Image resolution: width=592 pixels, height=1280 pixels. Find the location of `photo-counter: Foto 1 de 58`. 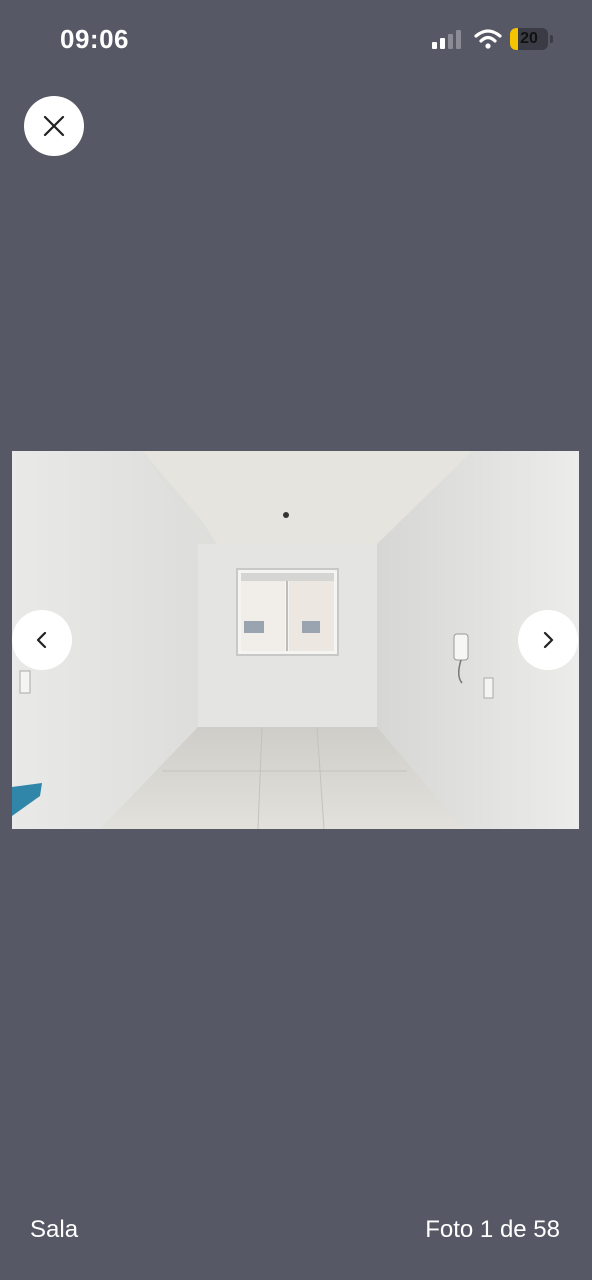

photo-counter: Foto 1 de 58 is located at coordinates (492, 1229).